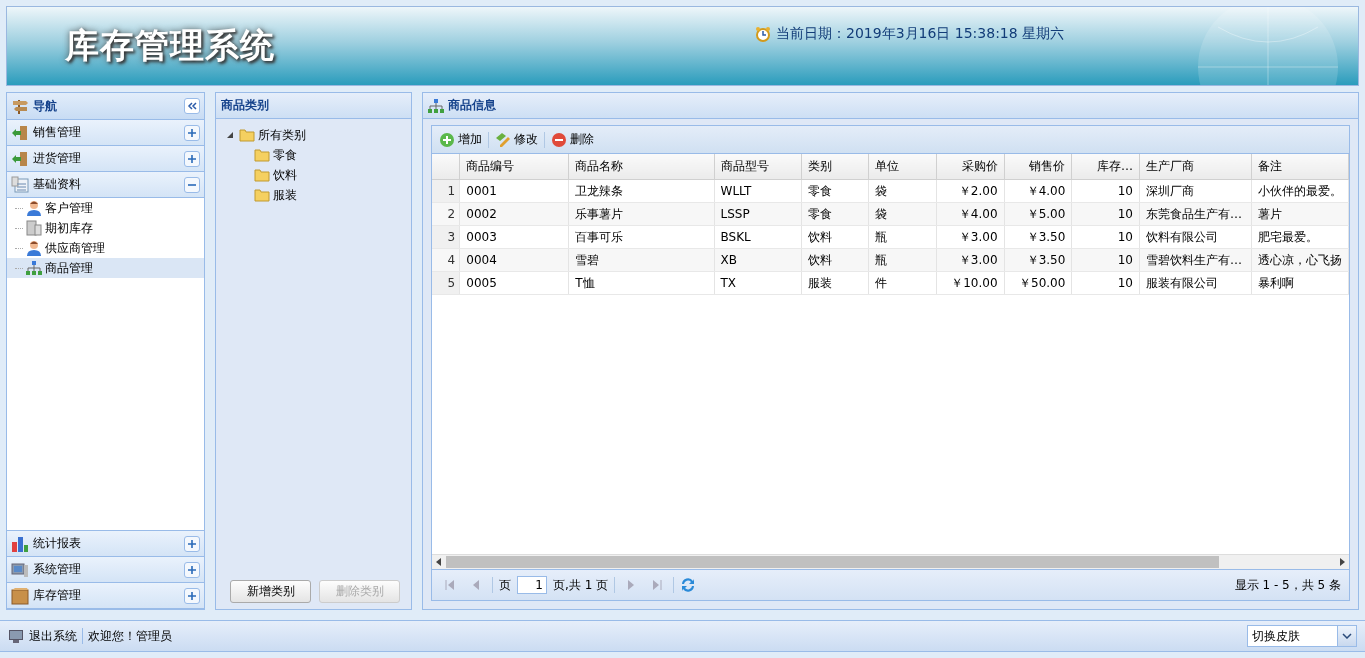  What do you see at coordinates (105, 248) in the screenshot?
I see `nav-item: 供应商管理` at bounding box center [105, 248].